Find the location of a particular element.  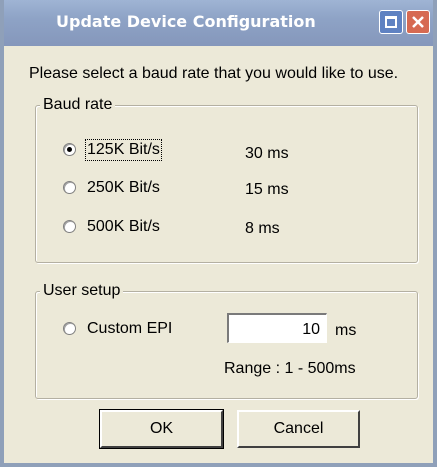

epi-range-text: Range : 1 - 500ms is located at coordinates (290, 368).